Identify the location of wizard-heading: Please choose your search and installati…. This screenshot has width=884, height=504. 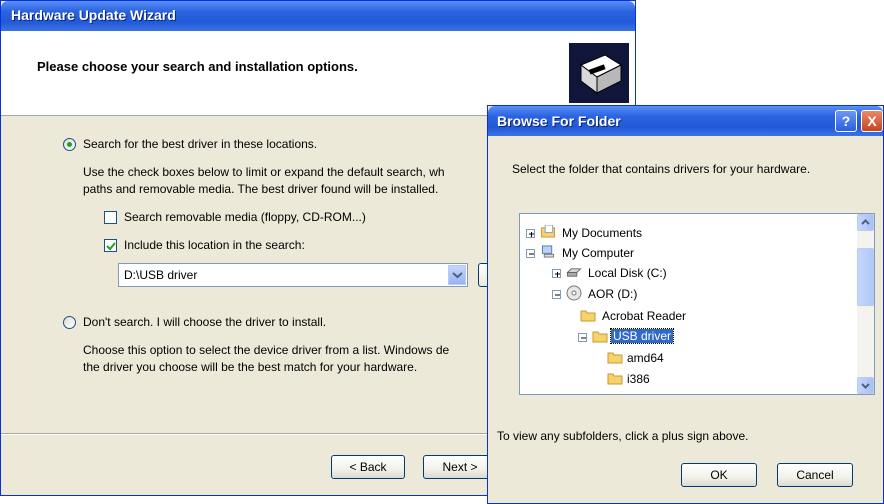
(197, 66).